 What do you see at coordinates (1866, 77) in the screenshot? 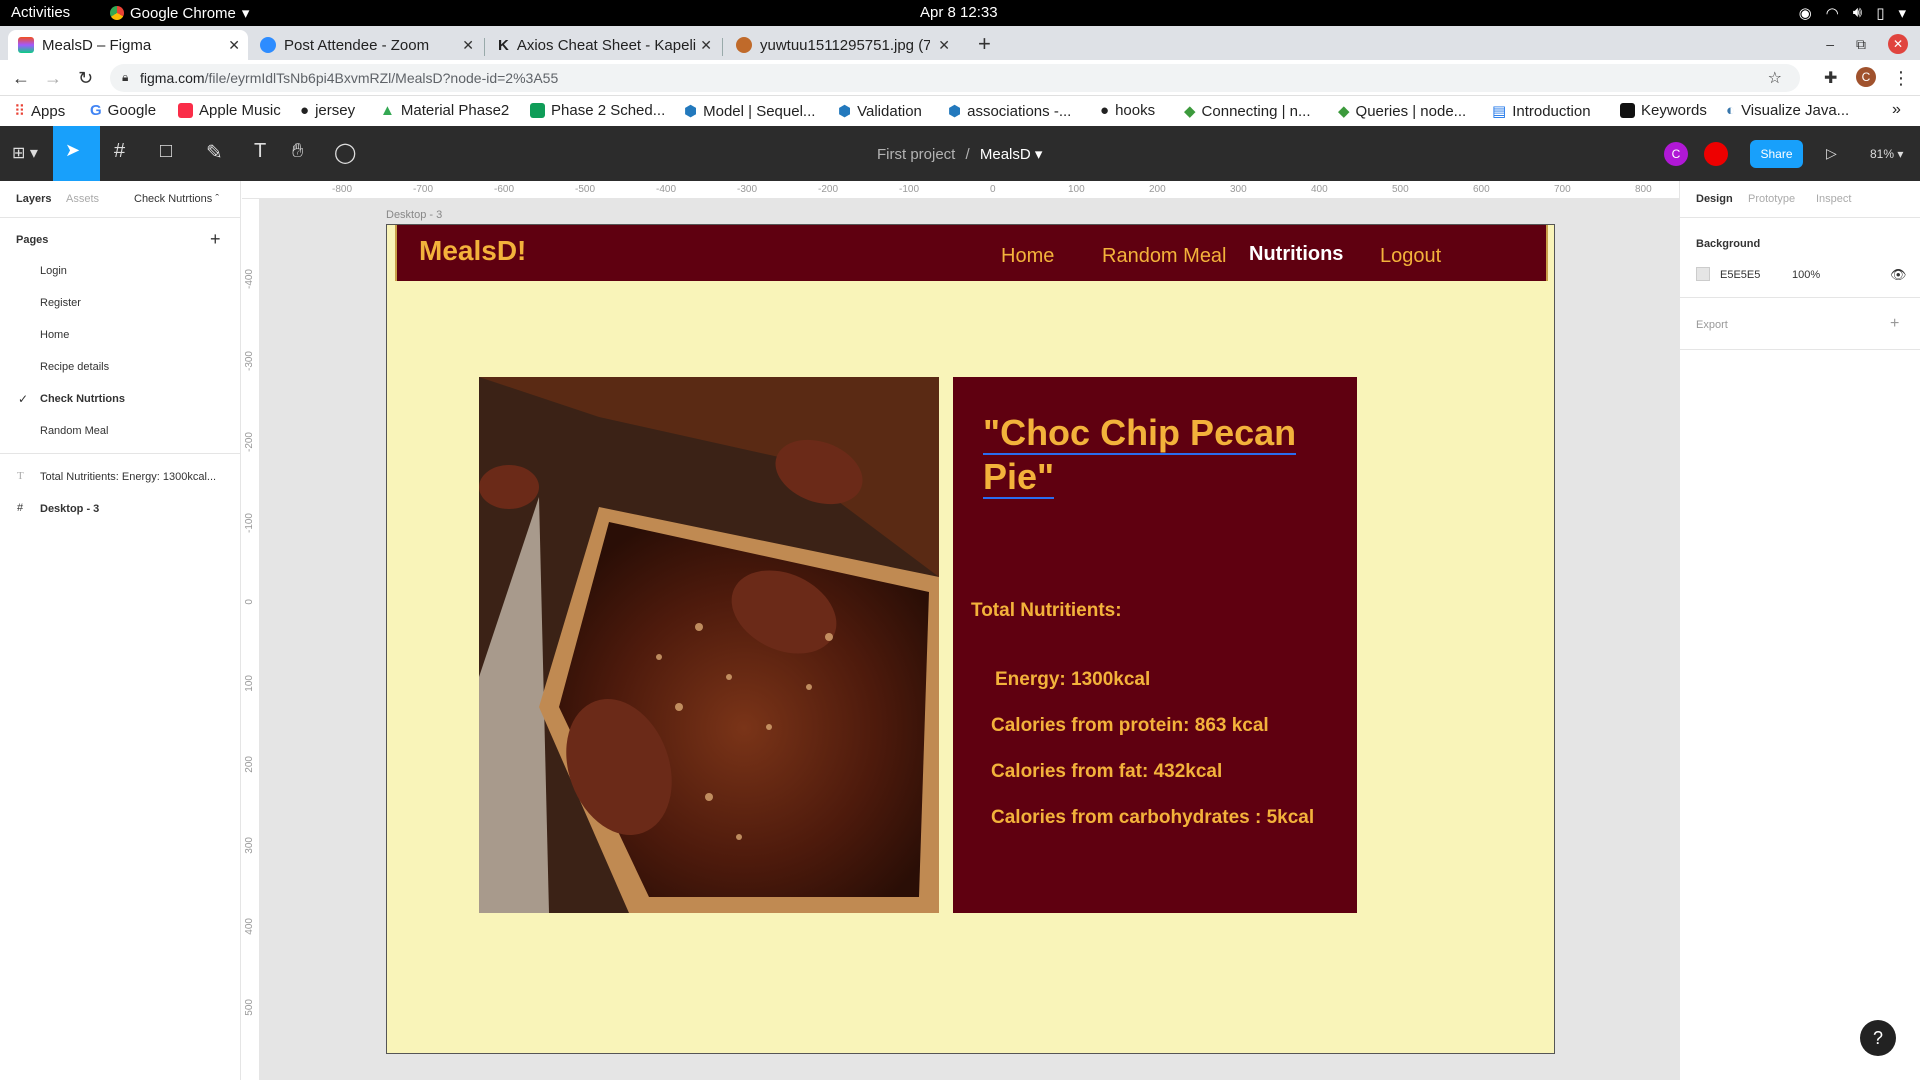
I see `profile-avatar: C` at bounding box center [1866, 77].